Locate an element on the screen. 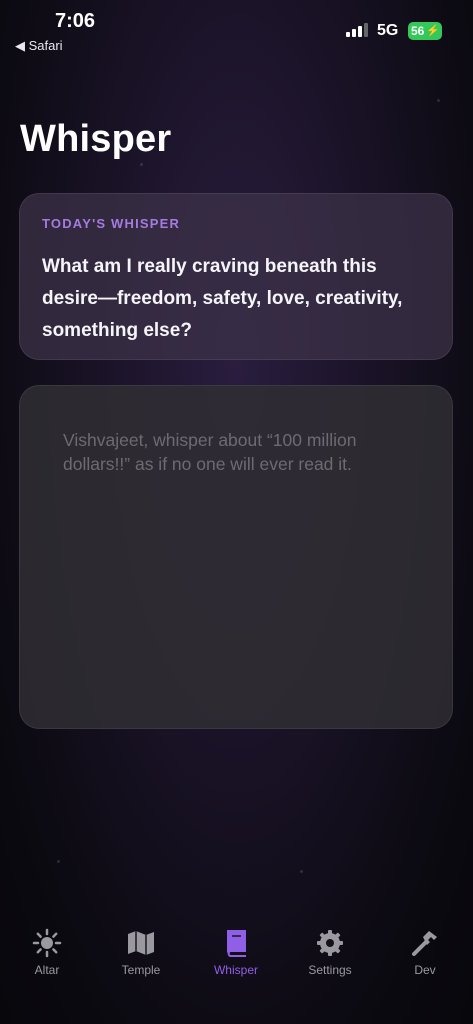 This screenshot has height=1024, width=473. tab-bar: Altar Temple Whisper Settings Dev is located at coordinates (236, 955).